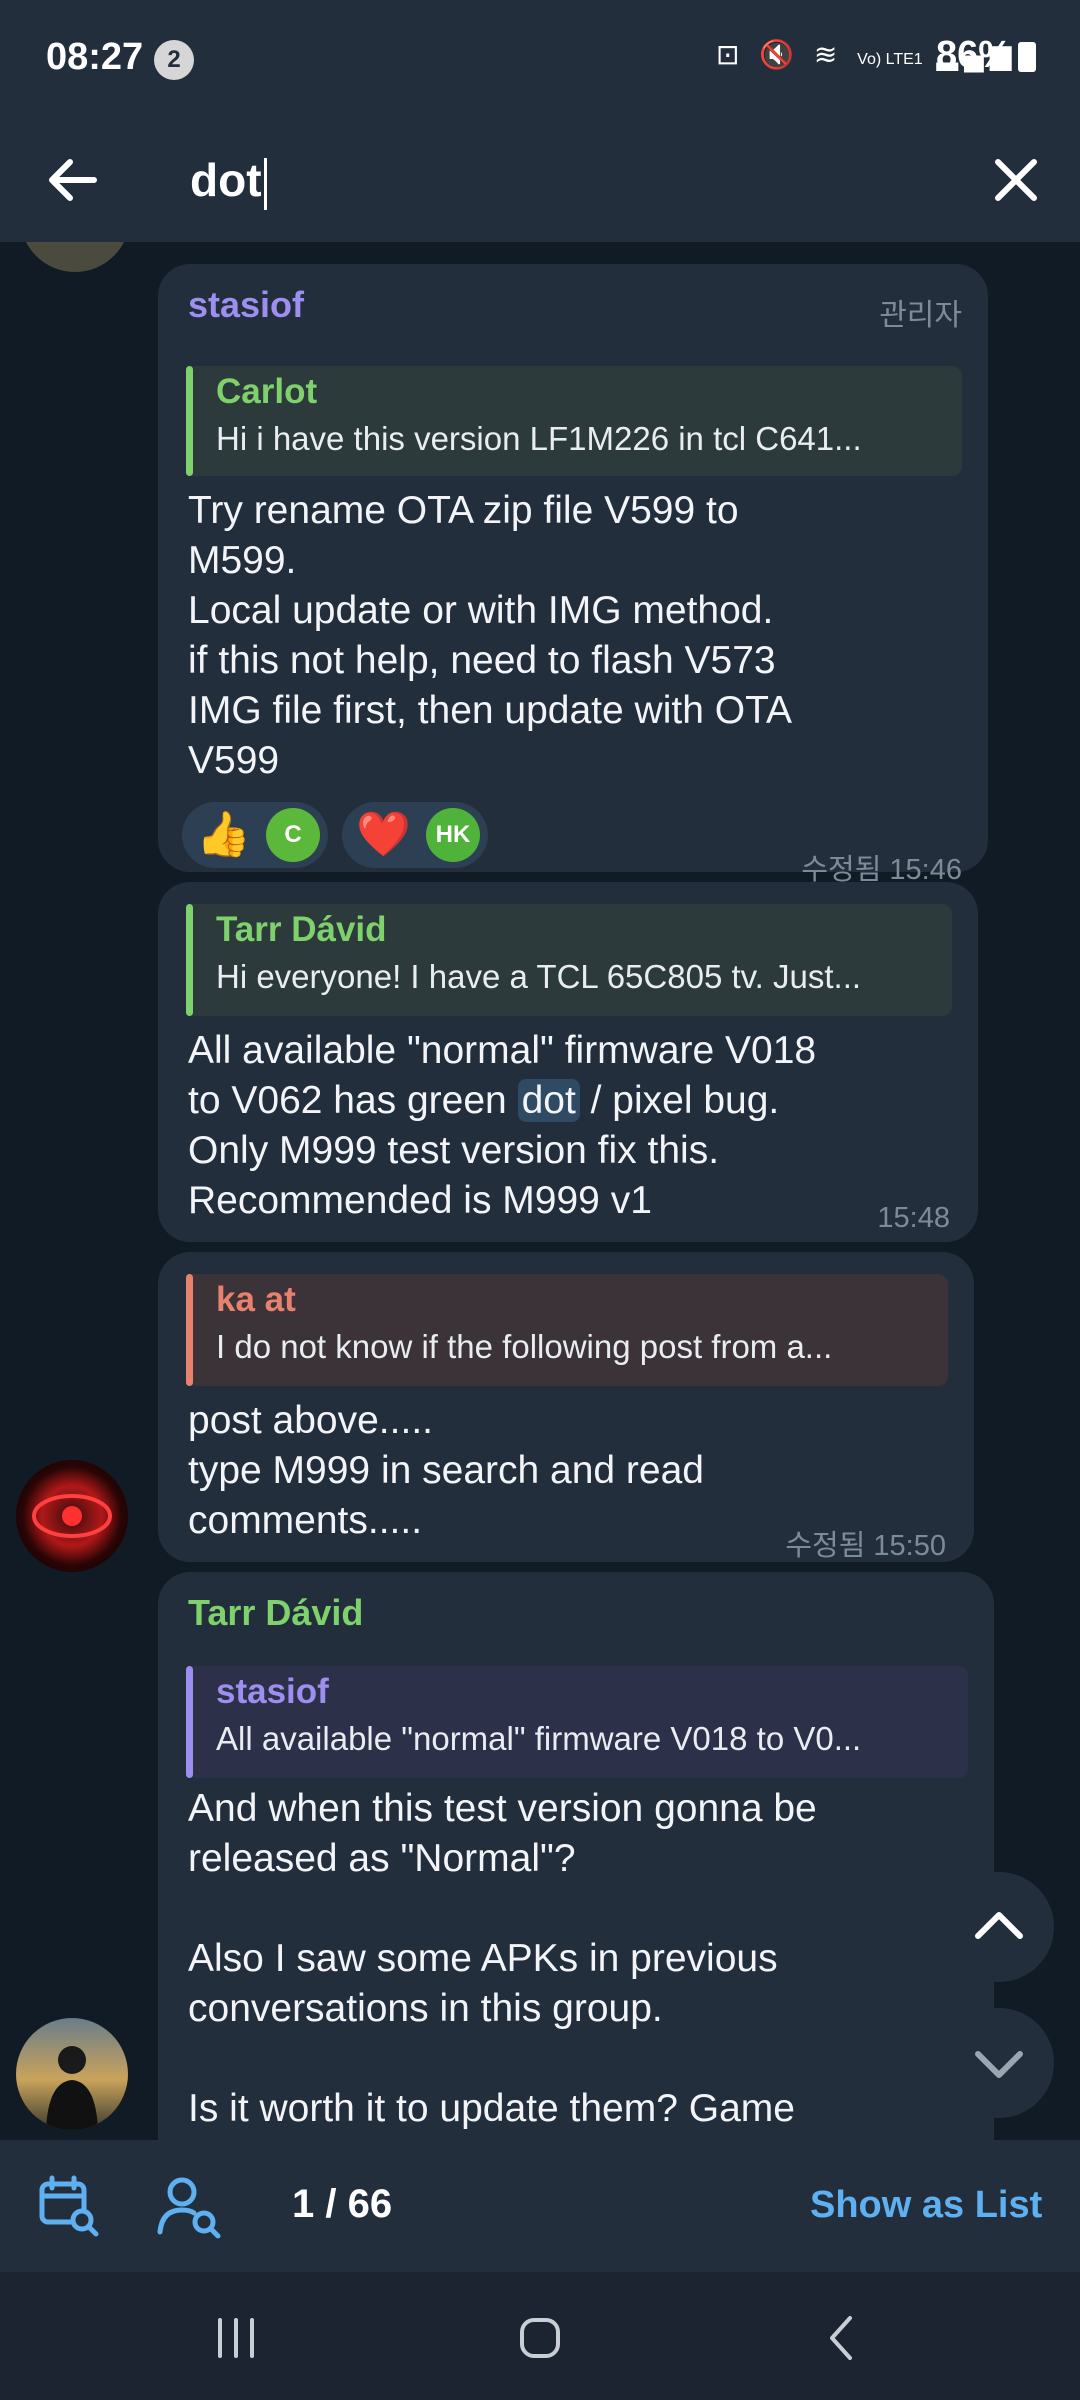 This screenshot has height=2400, width=1080. I want to click on notification-count-badge: 2, so click(174, 60).